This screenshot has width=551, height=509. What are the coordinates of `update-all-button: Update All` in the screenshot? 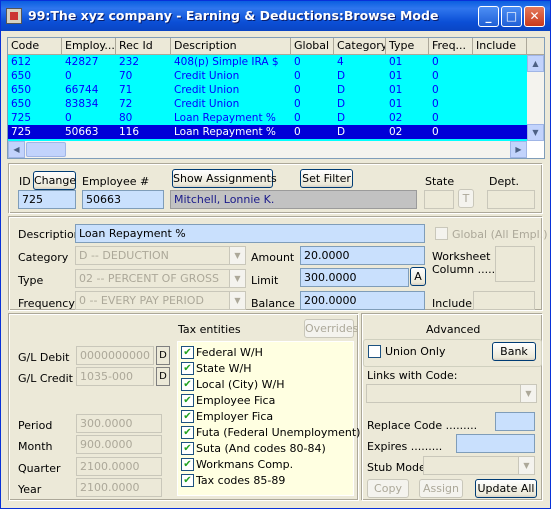 It's located at (506, 488).